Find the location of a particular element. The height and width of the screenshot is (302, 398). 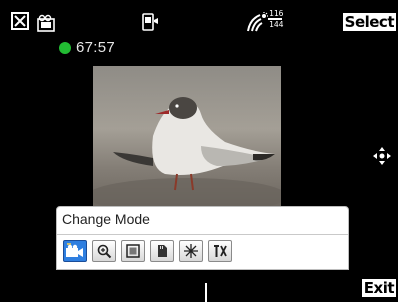

mode-panel-divider is located at coordinates (202, 234).